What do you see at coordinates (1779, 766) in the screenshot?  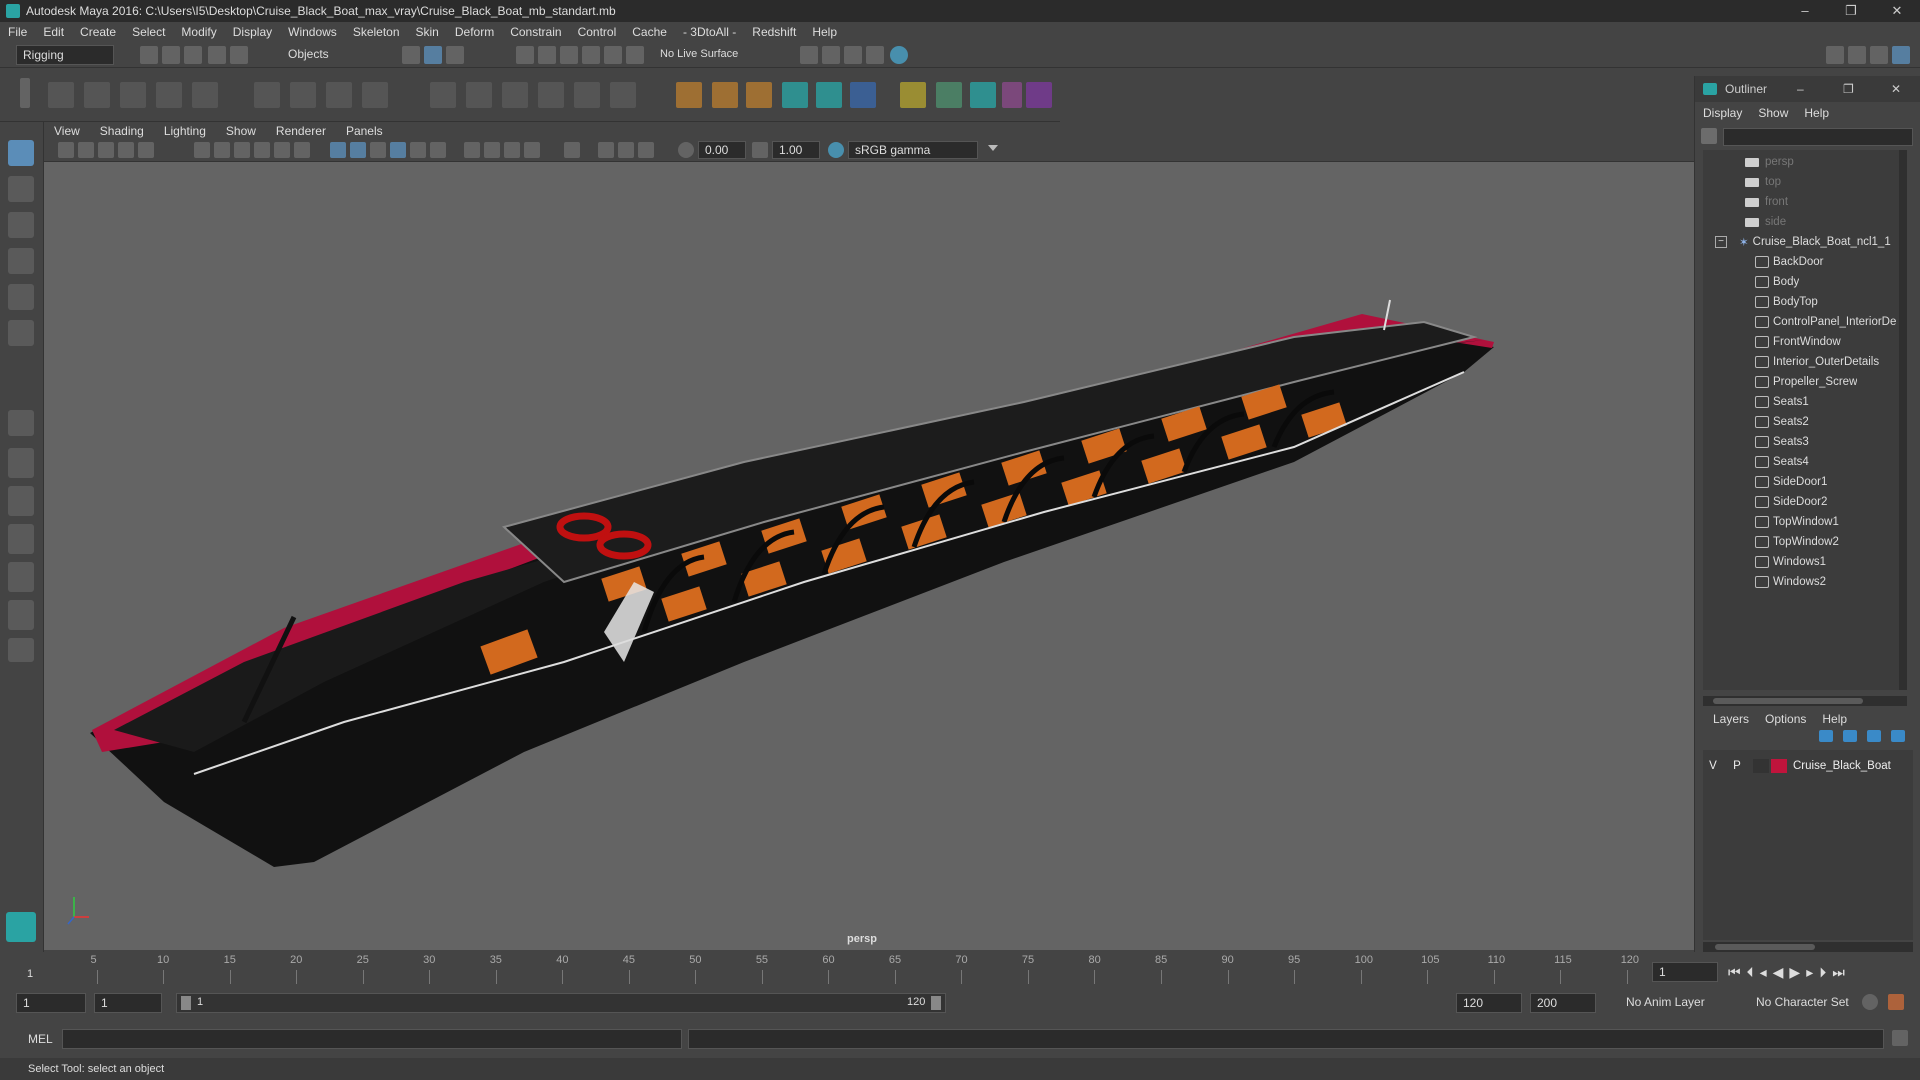 I see `layer-color-swatch` at bounding box center [1779, 766].